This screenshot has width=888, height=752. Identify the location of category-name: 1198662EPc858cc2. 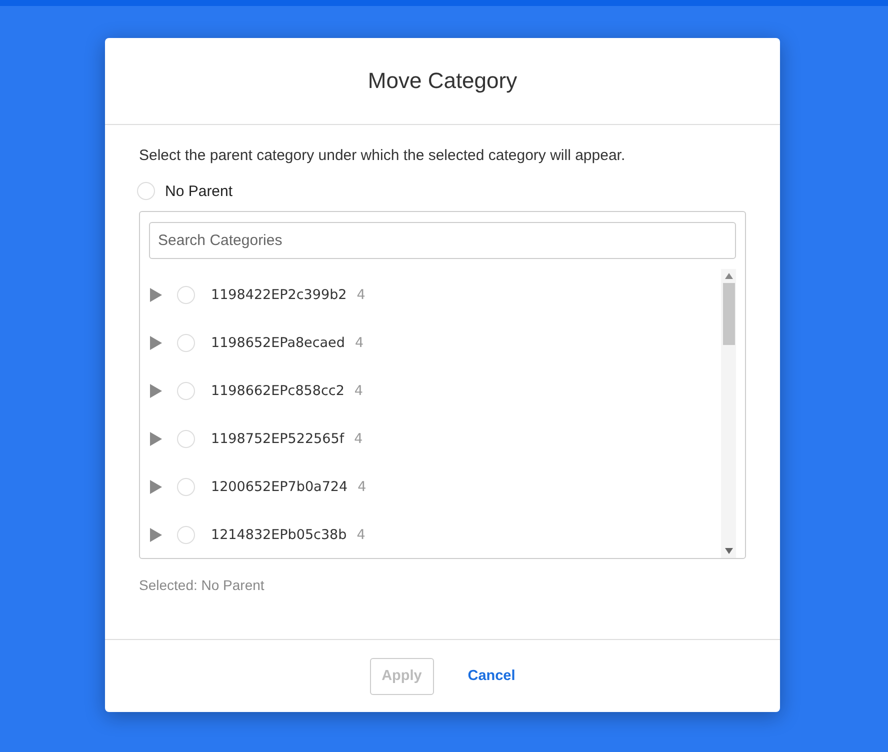
(277, 391).